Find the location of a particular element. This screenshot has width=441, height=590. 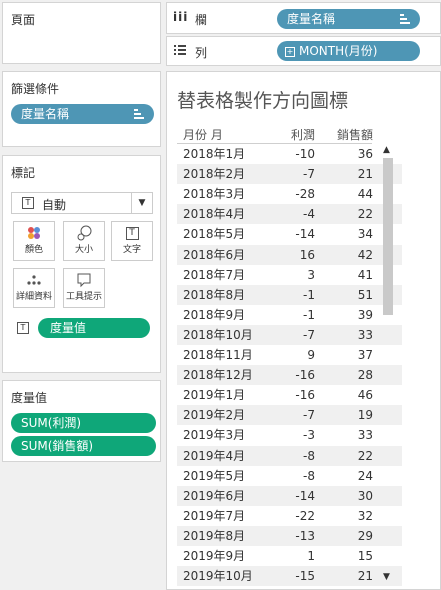

profit-cell: -28 is located at coordinates (305, 194).